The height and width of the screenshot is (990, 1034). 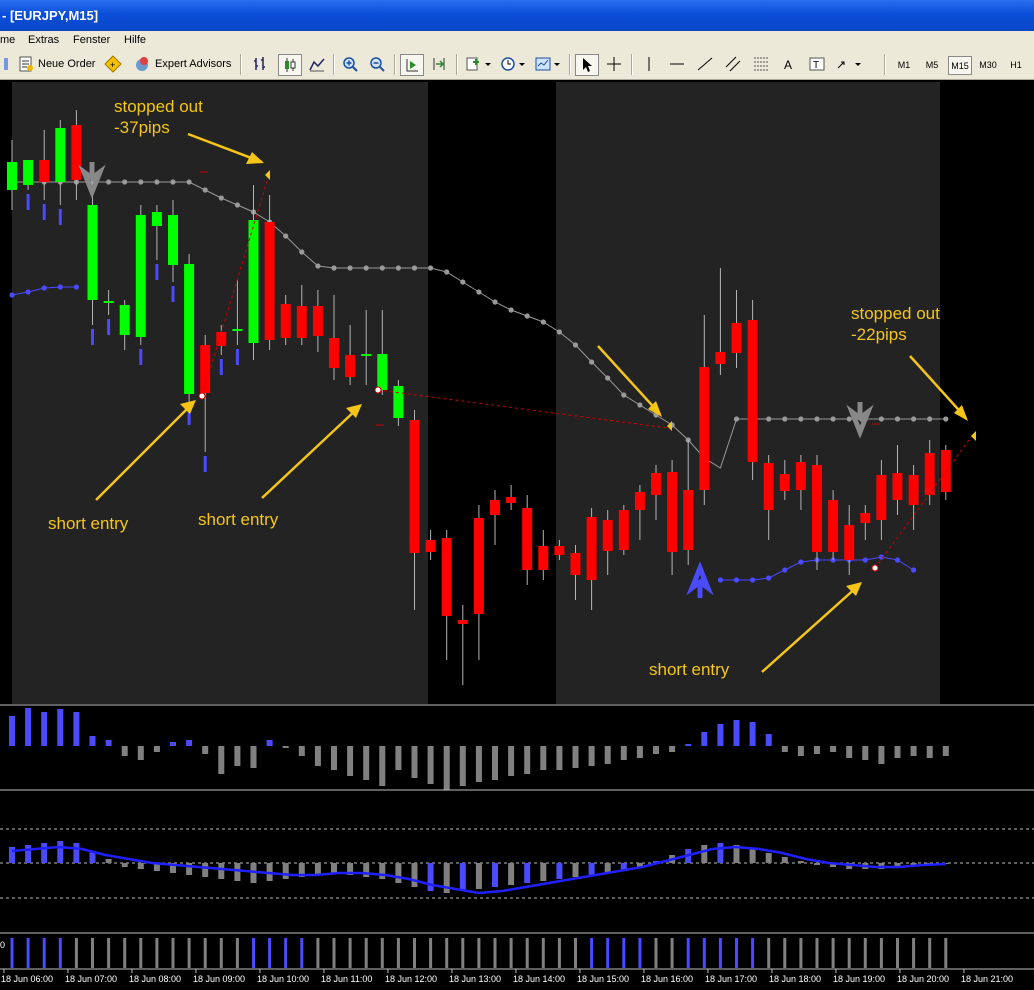 What do you see at coordinates (193, 64) in the screenshot?
I see `expert-advisors-button: Expert Advisors` at bounding box center [193, 64].